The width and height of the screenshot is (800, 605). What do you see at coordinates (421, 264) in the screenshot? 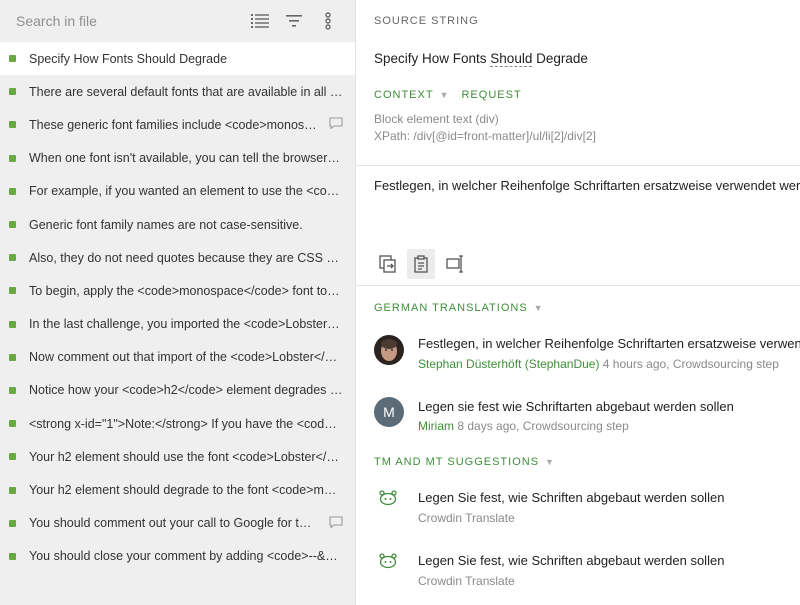
I see `clipboard-icon` at bounding box center [421, 264].